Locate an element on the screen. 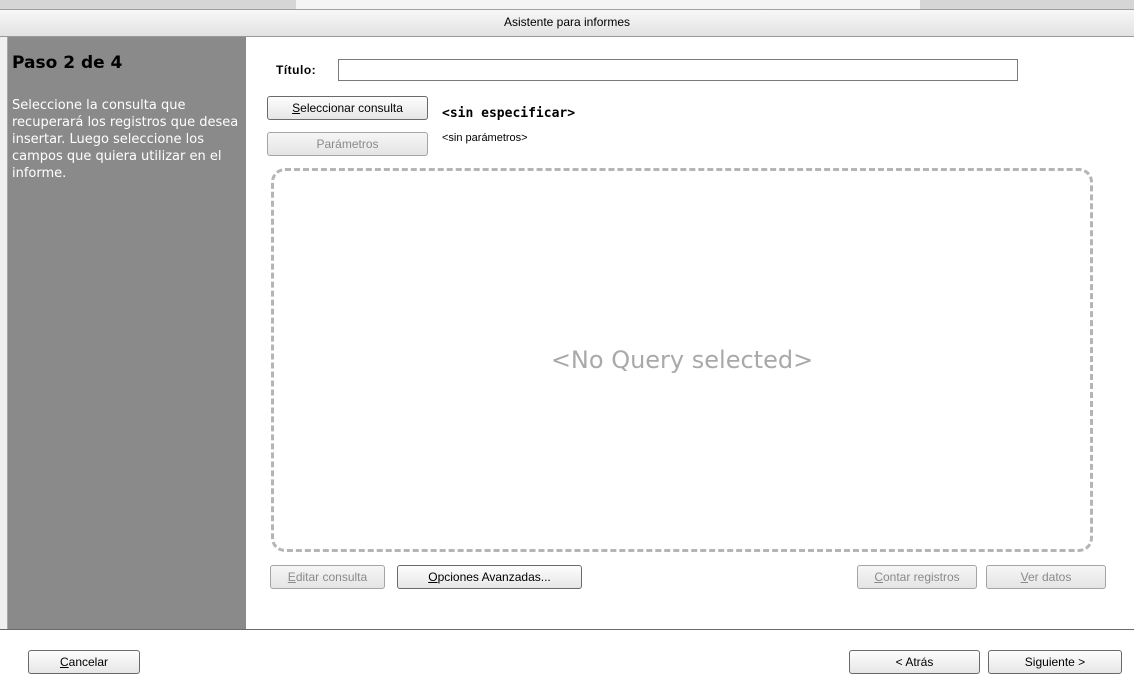 This screenshot has height=692, width=1134. view-data-button: Ver datos is located at coordinates (1046, 577).